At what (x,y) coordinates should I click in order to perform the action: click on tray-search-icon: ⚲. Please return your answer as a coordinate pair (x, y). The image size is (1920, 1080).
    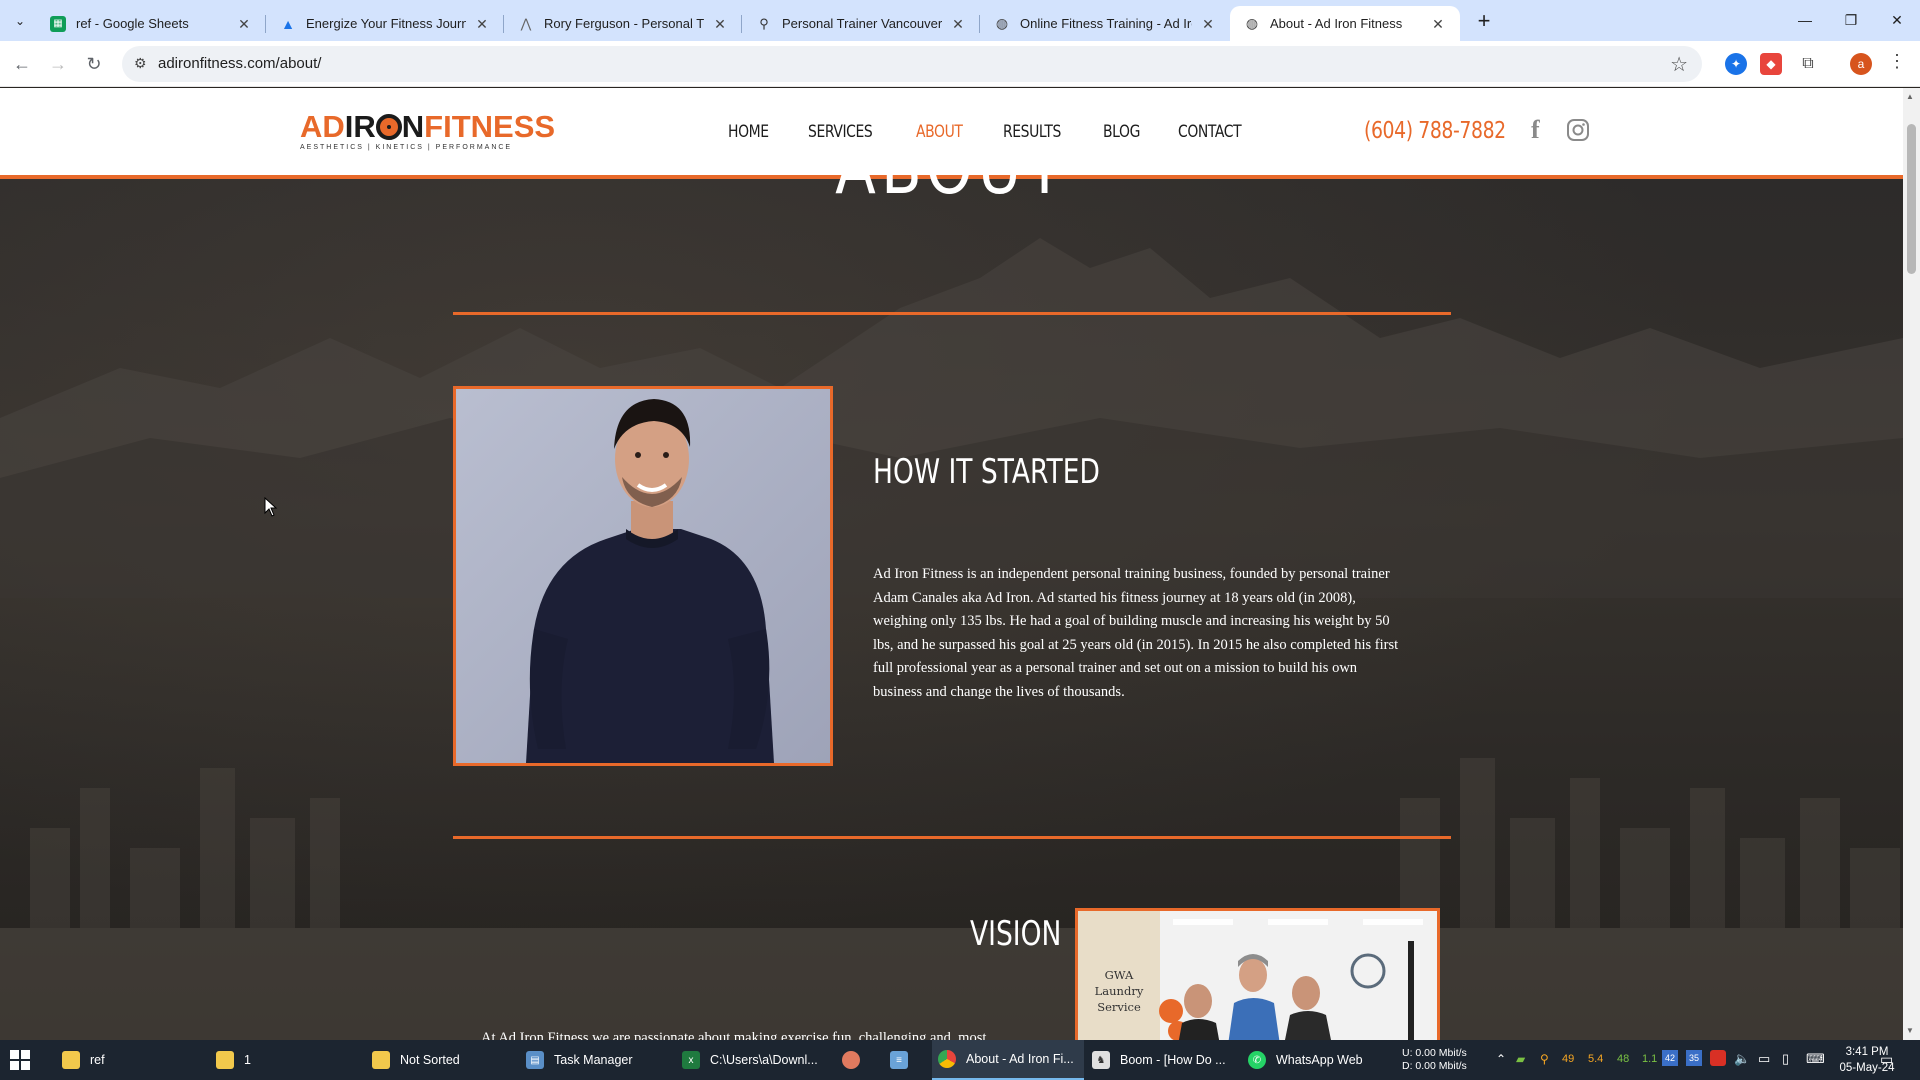
    Looking at the image, I should click on (1544, 1066).